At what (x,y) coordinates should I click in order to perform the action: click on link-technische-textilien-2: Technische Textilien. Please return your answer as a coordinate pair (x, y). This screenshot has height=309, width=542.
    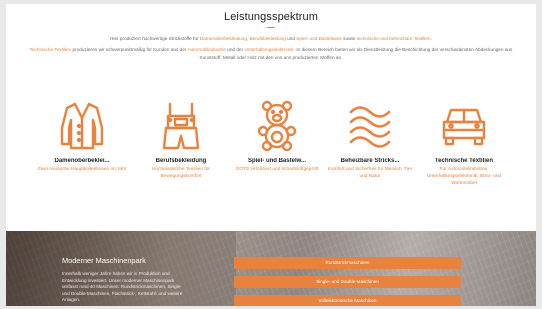
    Looking at the image, I should click on (51, 49).